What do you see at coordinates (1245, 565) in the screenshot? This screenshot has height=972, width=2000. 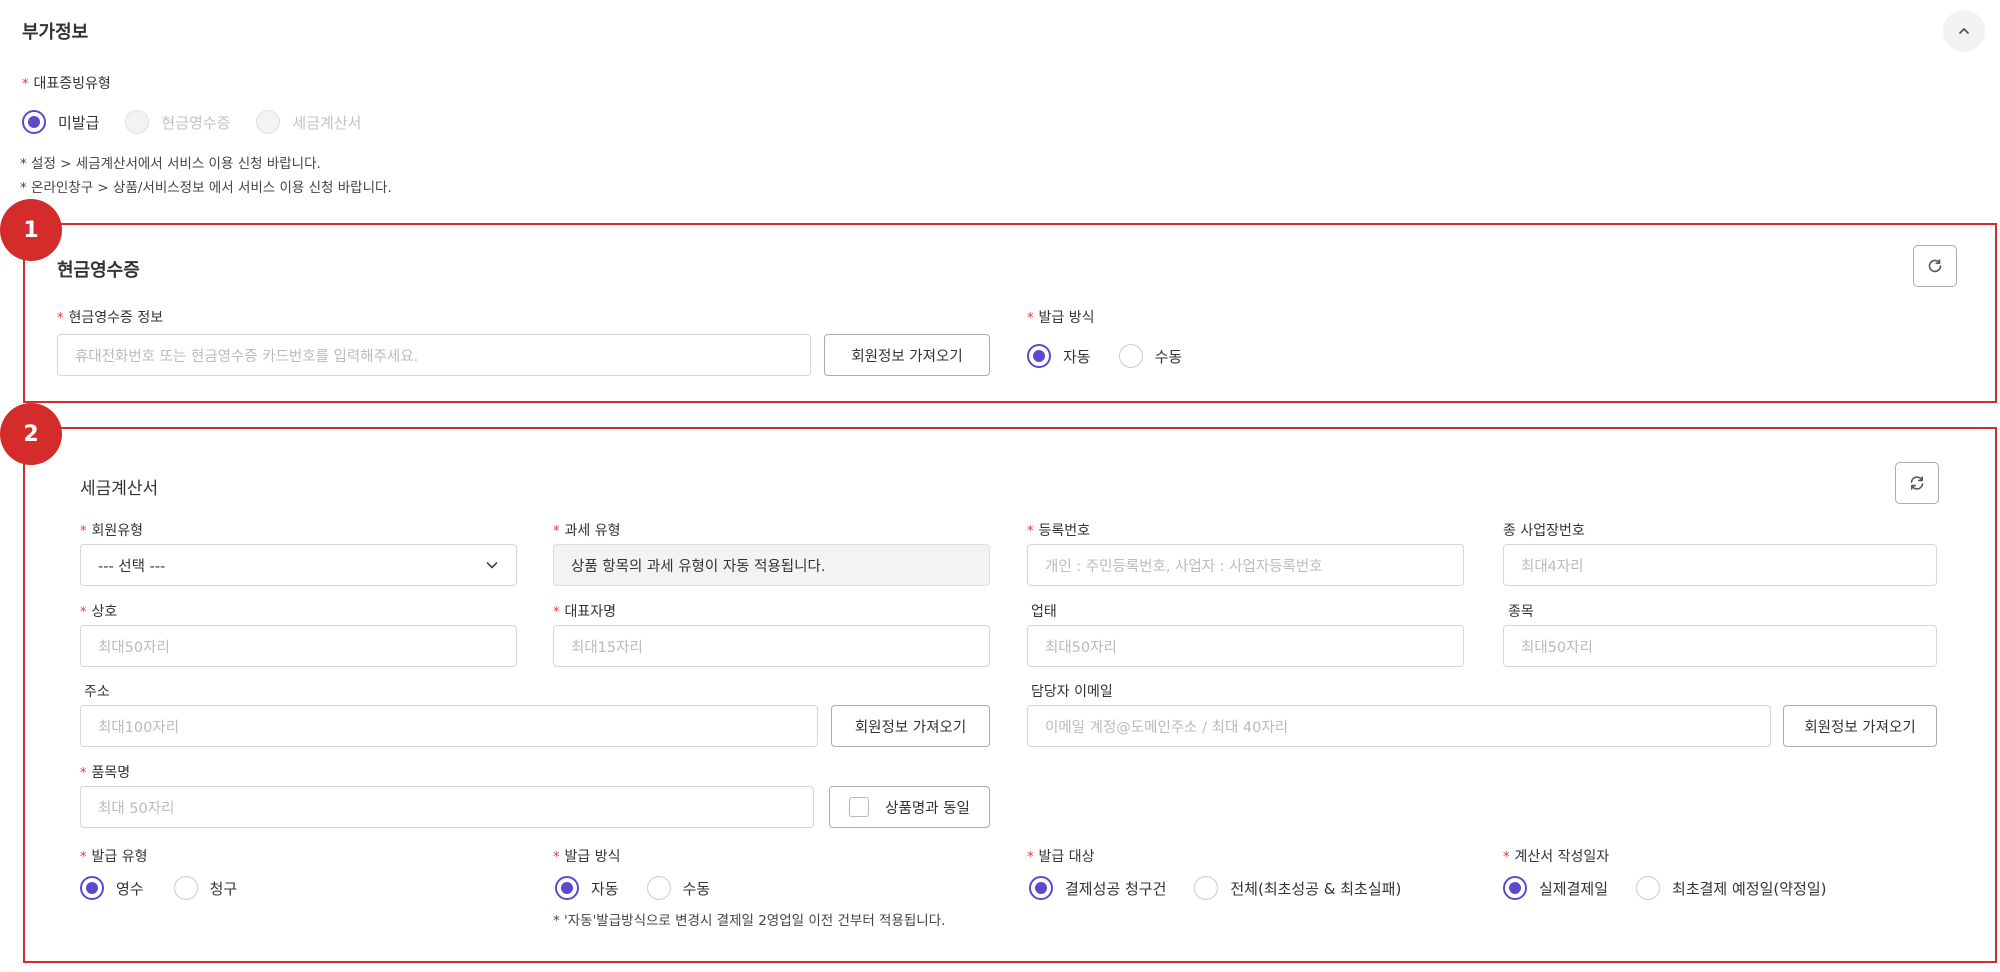 I see `reg-number-input: 개인 : 주민등록번호, 사업자 : 사업자등록번호` at bounding box center [1245, 565].